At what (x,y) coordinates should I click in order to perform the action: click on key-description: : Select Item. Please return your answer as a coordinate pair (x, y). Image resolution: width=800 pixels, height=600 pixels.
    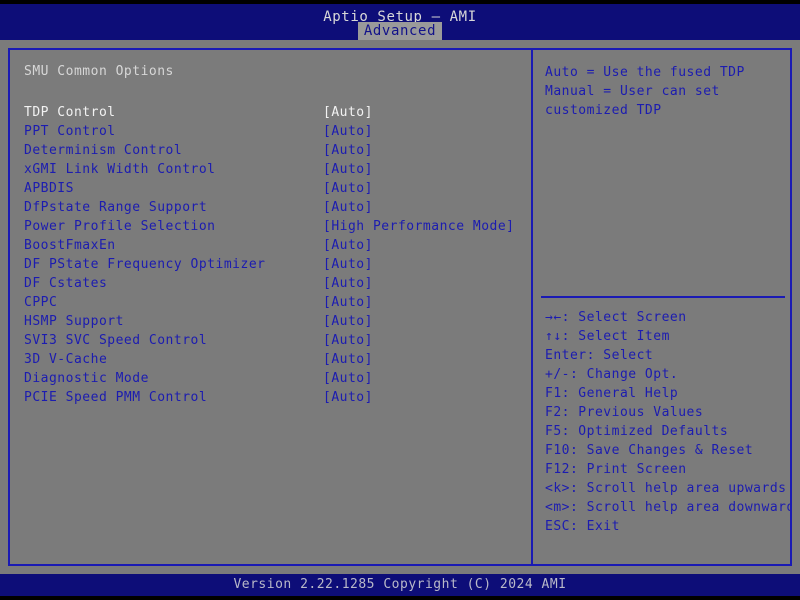
    Looking at the image, I should click on (615, 336).